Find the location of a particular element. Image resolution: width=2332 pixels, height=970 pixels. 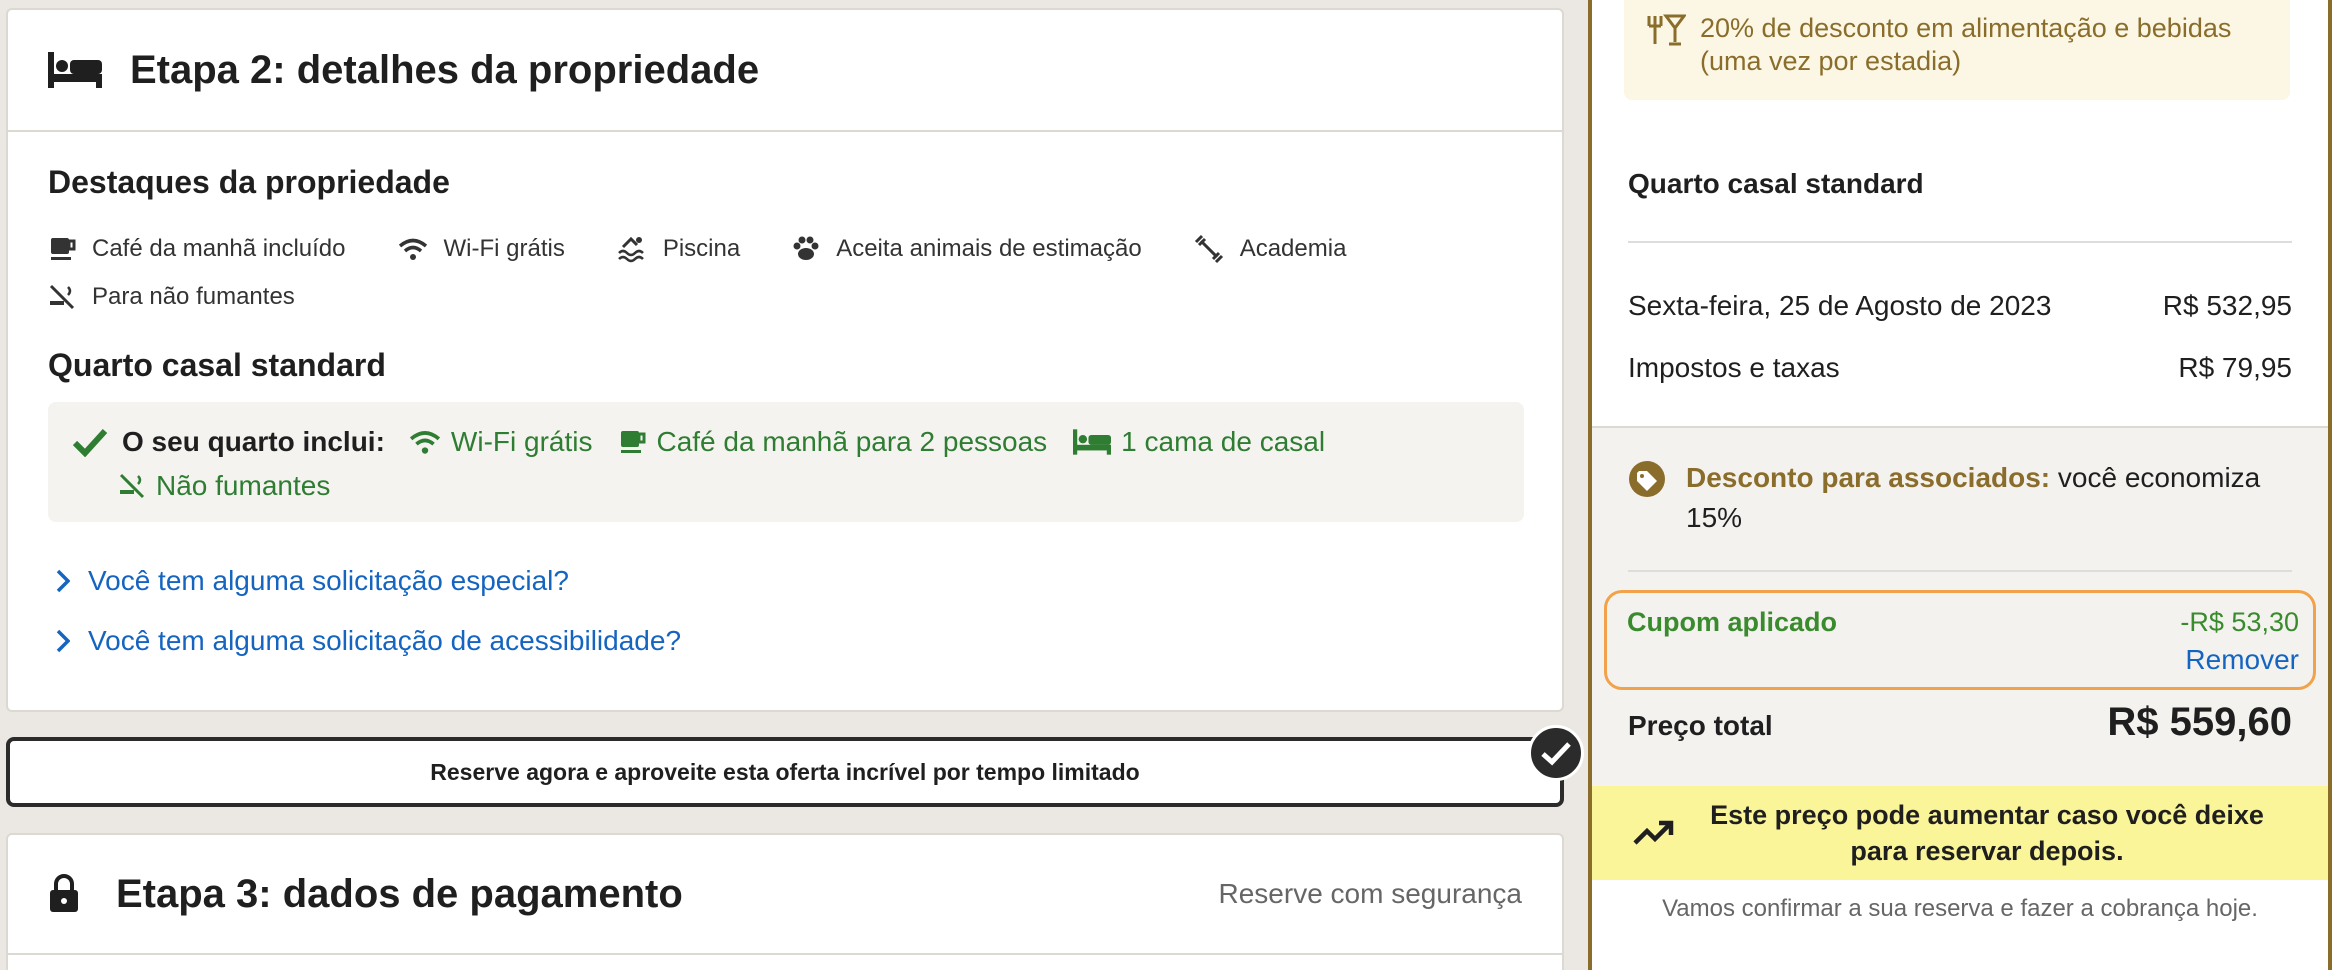

gym-icon is located at coordinates (1208, 249).